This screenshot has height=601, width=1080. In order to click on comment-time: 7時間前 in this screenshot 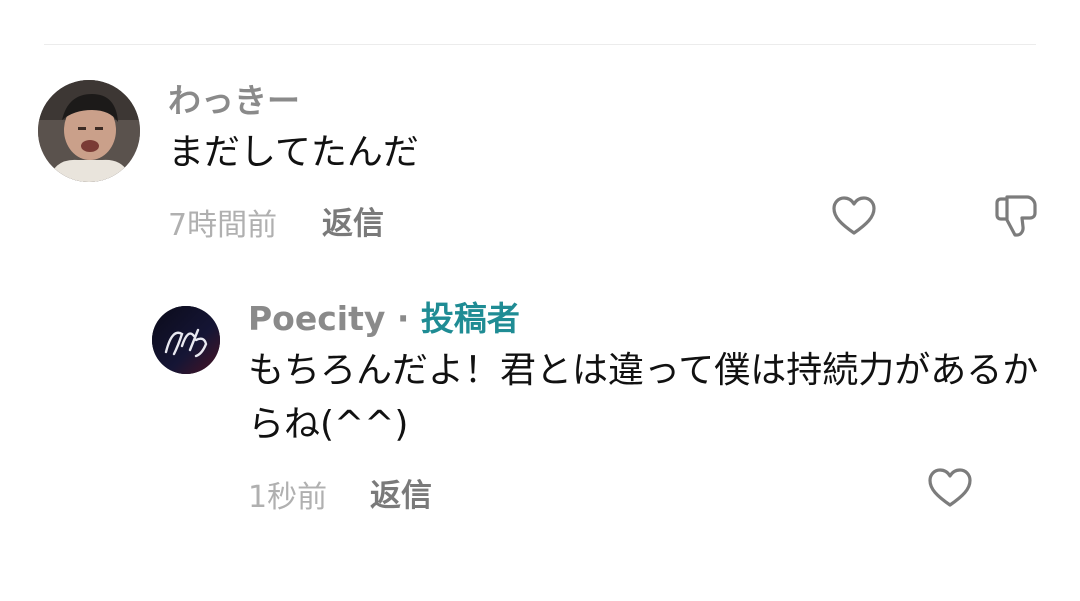, I will do `click(223, 225)`.